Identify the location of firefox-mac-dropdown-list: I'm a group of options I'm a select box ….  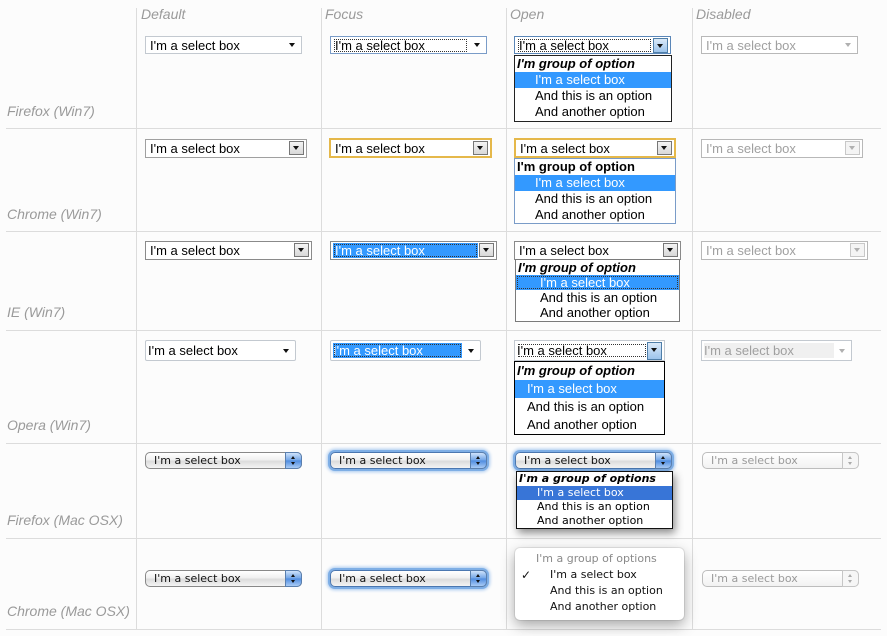
(594, 500).